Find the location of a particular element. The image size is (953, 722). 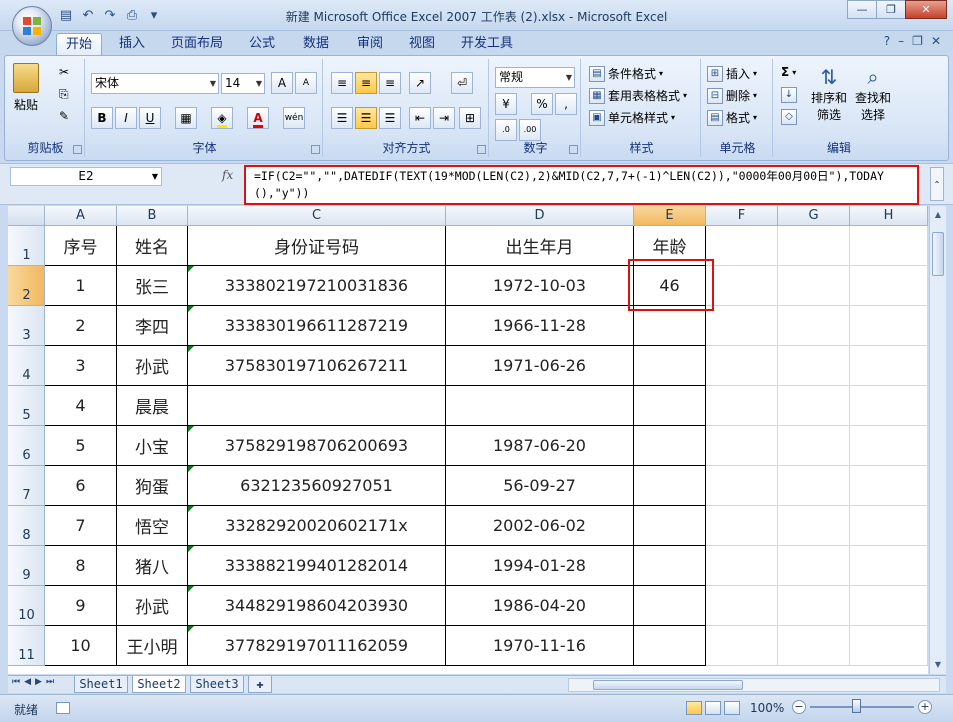

office-button is located at coordinates (32, 26).